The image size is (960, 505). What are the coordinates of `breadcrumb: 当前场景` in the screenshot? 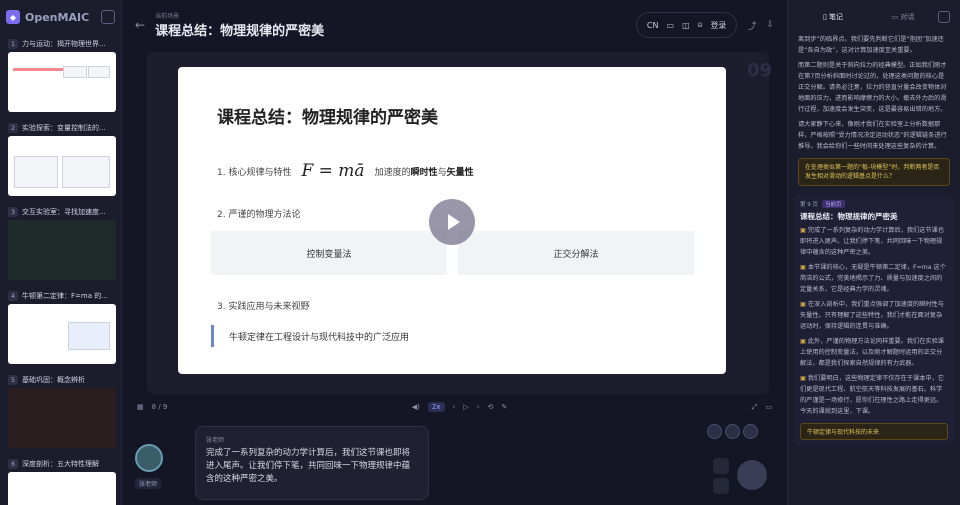 It's located at (167, 16).